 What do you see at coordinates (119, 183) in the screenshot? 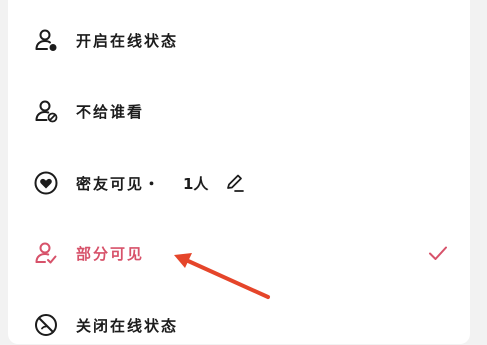
I see `menu-item-label: 密友可见・` at bounding box center [119, 183].